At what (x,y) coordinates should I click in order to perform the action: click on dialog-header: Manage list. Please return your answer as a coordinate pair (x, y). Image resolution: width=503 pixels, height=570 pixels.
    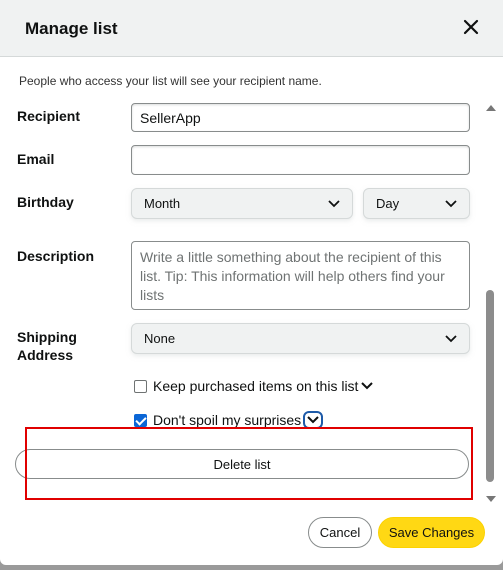
    Looking at the image, I should click on (251, 28).